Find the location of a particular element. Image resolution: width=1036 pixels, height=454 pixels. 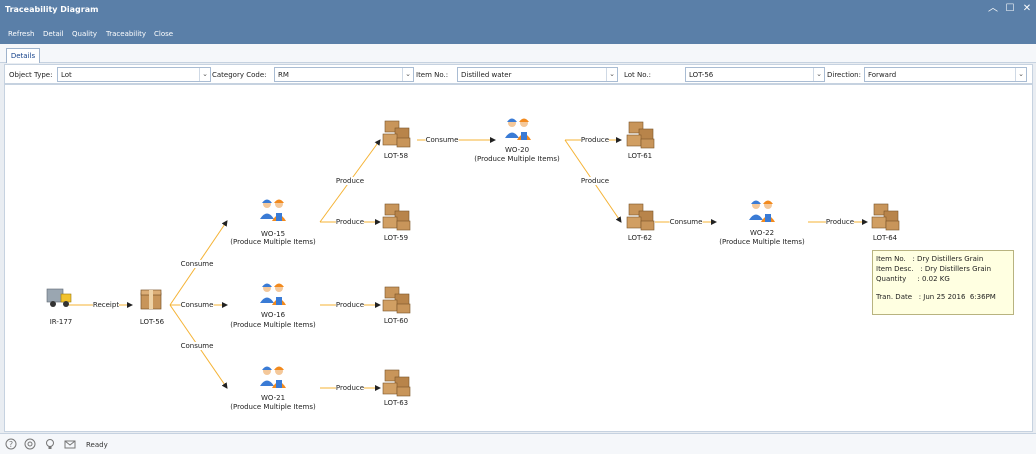

lightbulb-icon is located at coordinates (50, 444).